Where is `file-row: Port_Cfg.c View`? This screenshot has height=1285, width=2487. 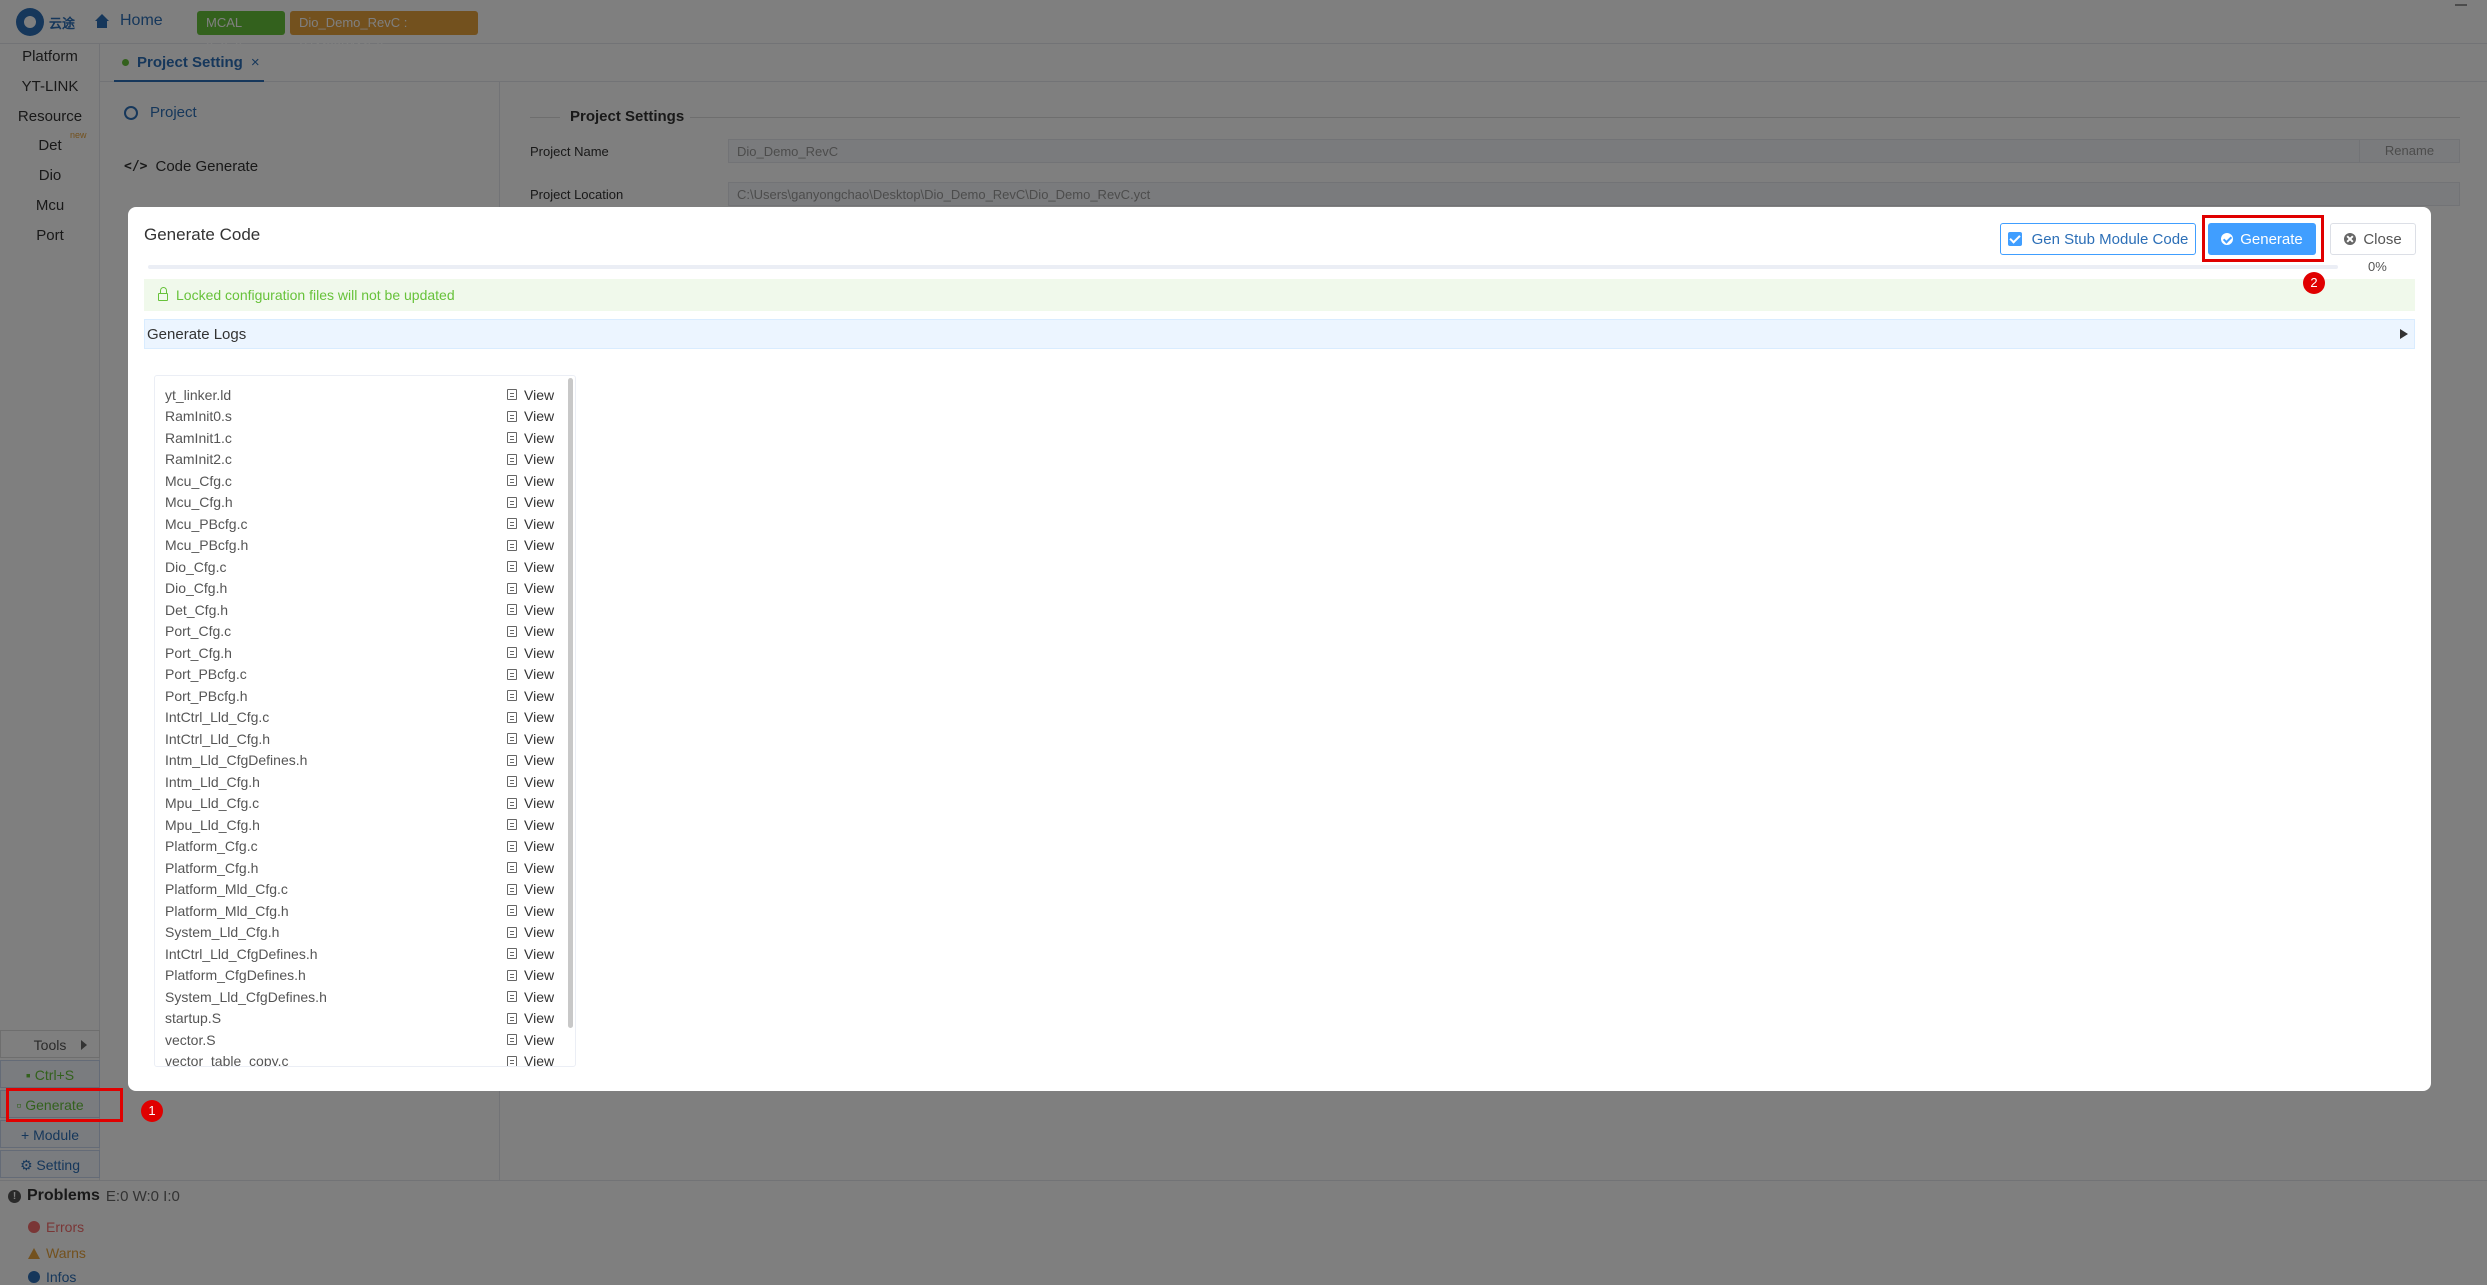
file-row: Port_Cfg.c View is located at coordinates (361, 632).